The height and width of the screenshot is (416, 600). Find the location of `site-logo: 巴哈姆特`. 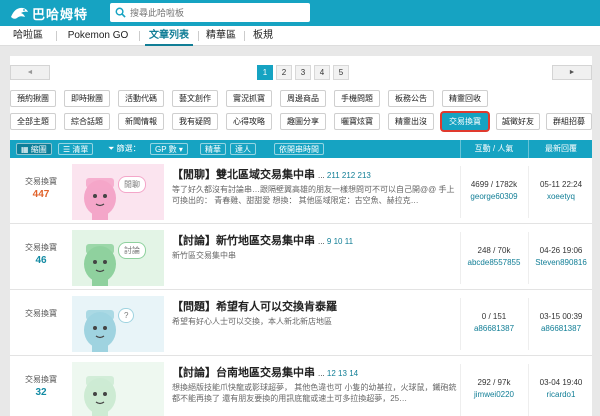

site-logo: 巴哈姆特 is located at coordinates (48, 13).